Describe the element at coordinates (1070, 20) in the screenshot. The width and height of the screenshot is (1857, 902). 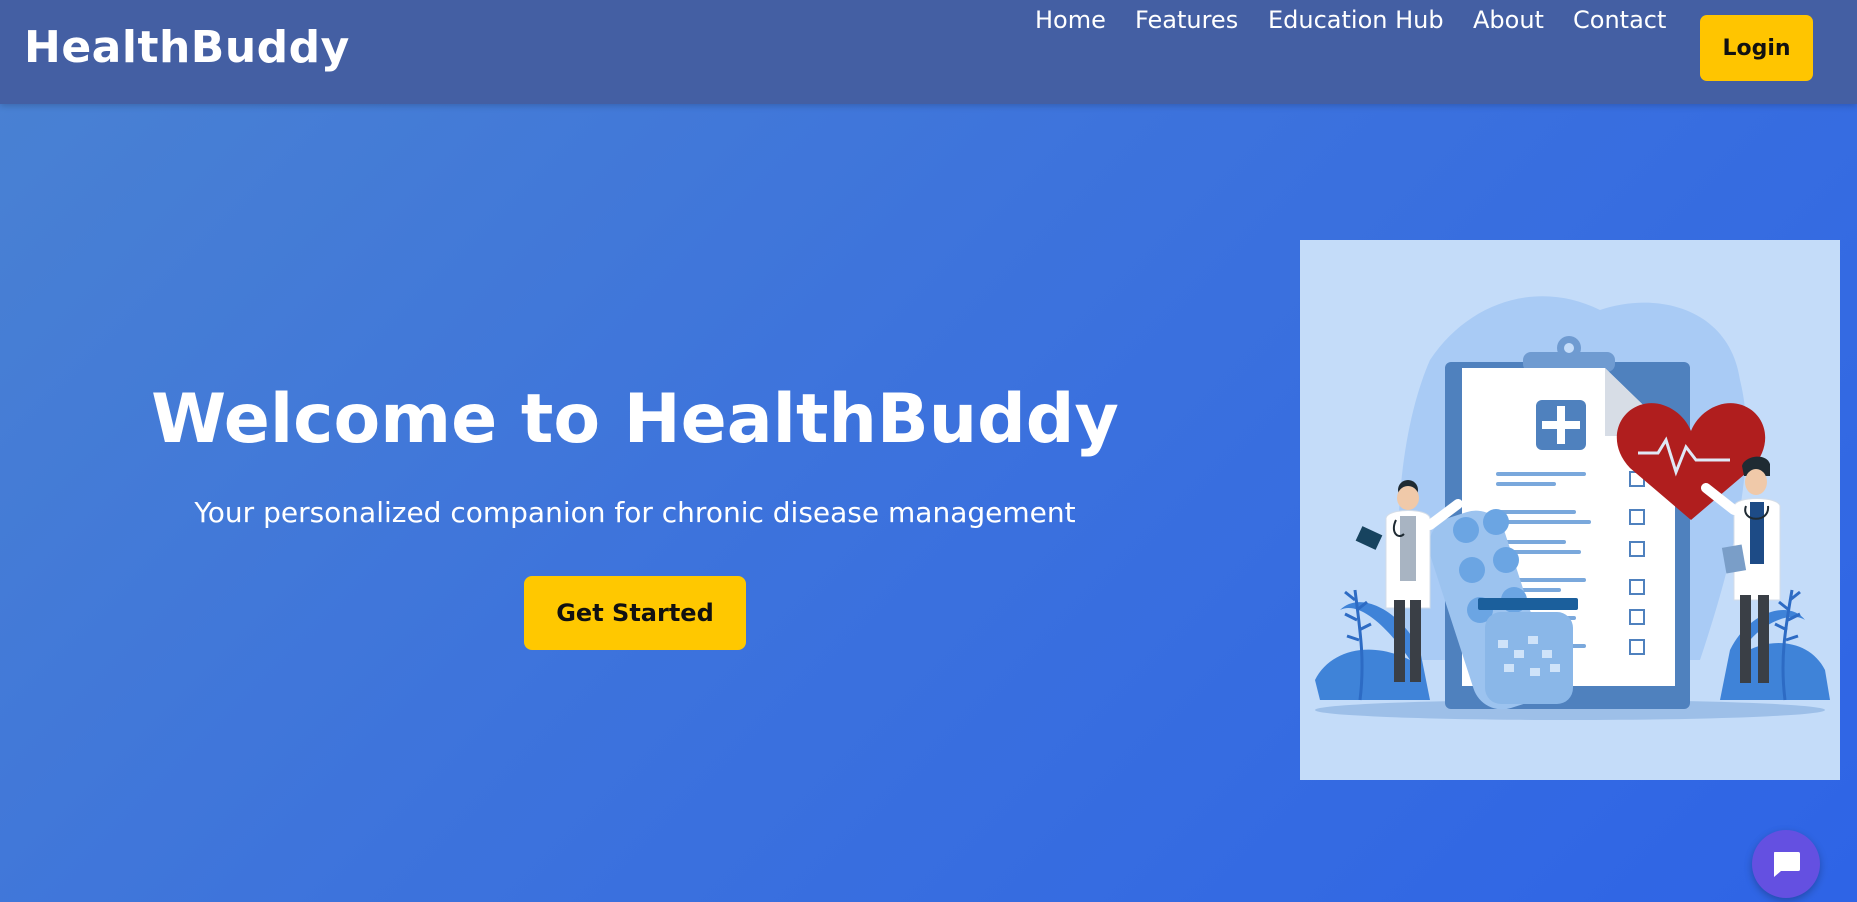
I see `nav-link-home: Home` at that location.